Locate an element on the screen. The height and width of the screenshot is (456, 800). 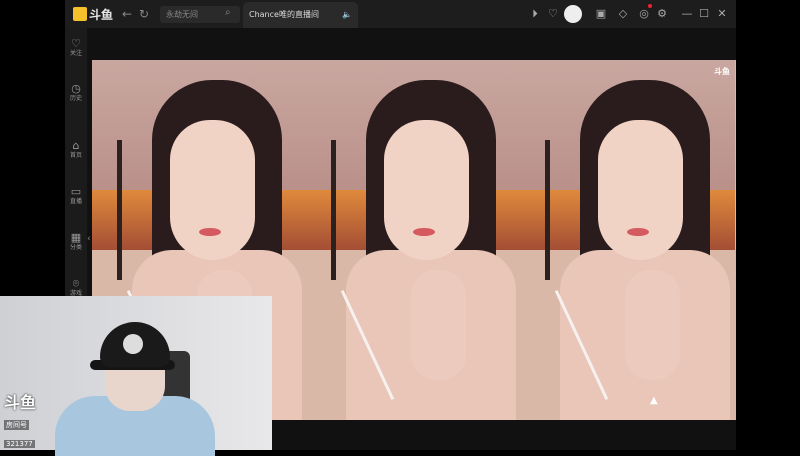
sidebar-item-history: ◷ 历史 is located at coordinates (76, 93).